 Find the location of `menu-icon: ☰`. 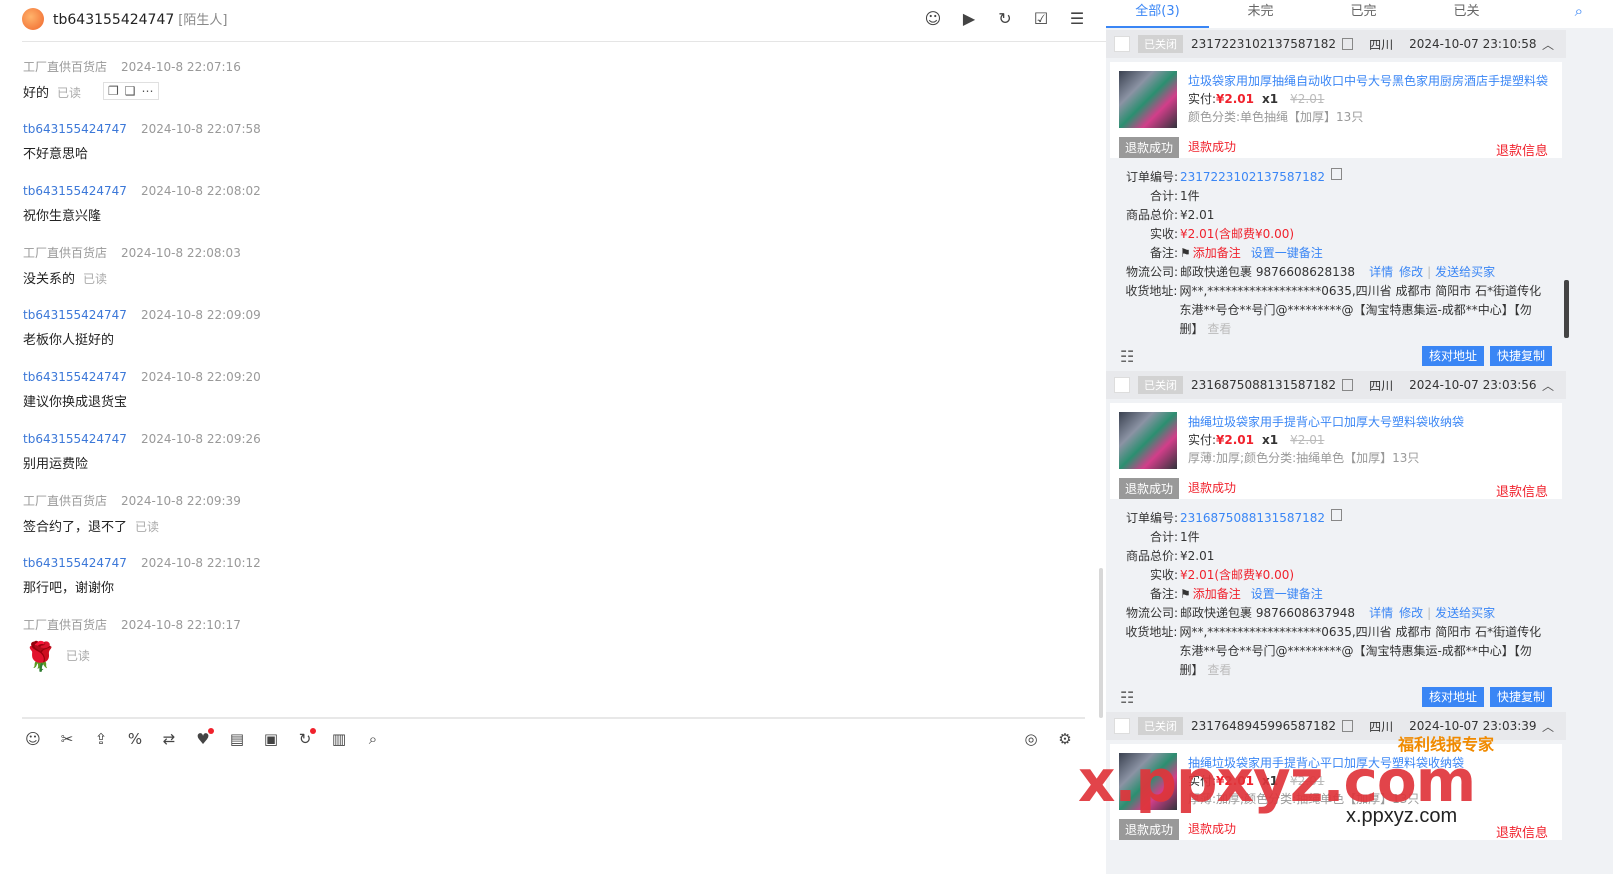

menu-icon: ☰ is located at coordinates (1077, 19).